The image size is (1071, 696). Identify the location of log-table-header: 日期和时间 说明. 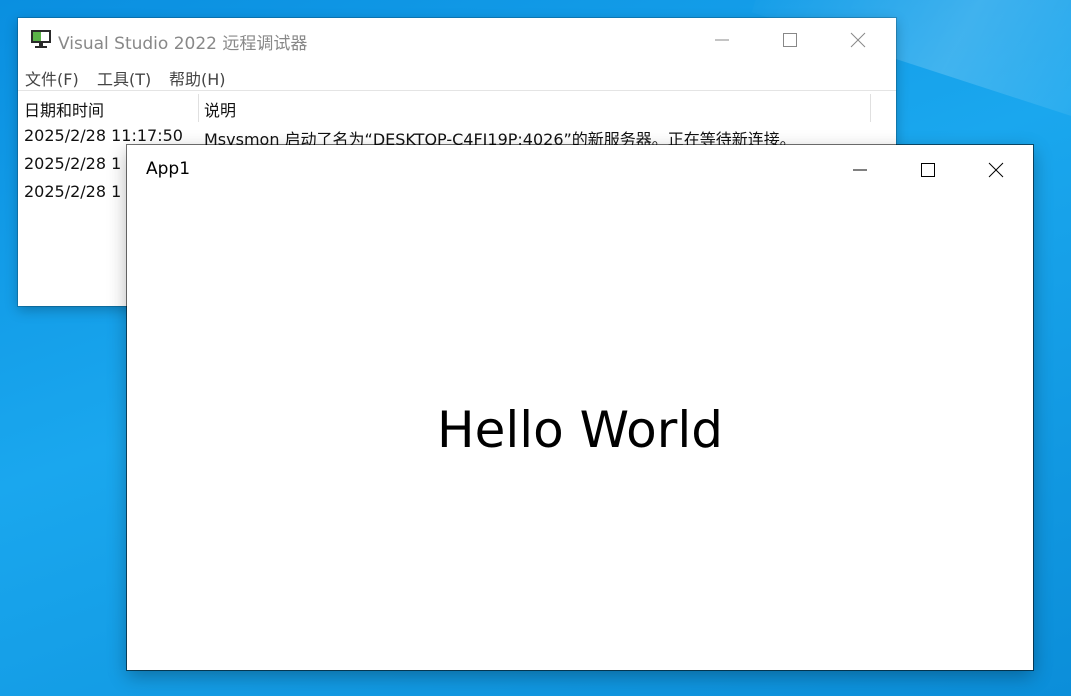
(457, 107).